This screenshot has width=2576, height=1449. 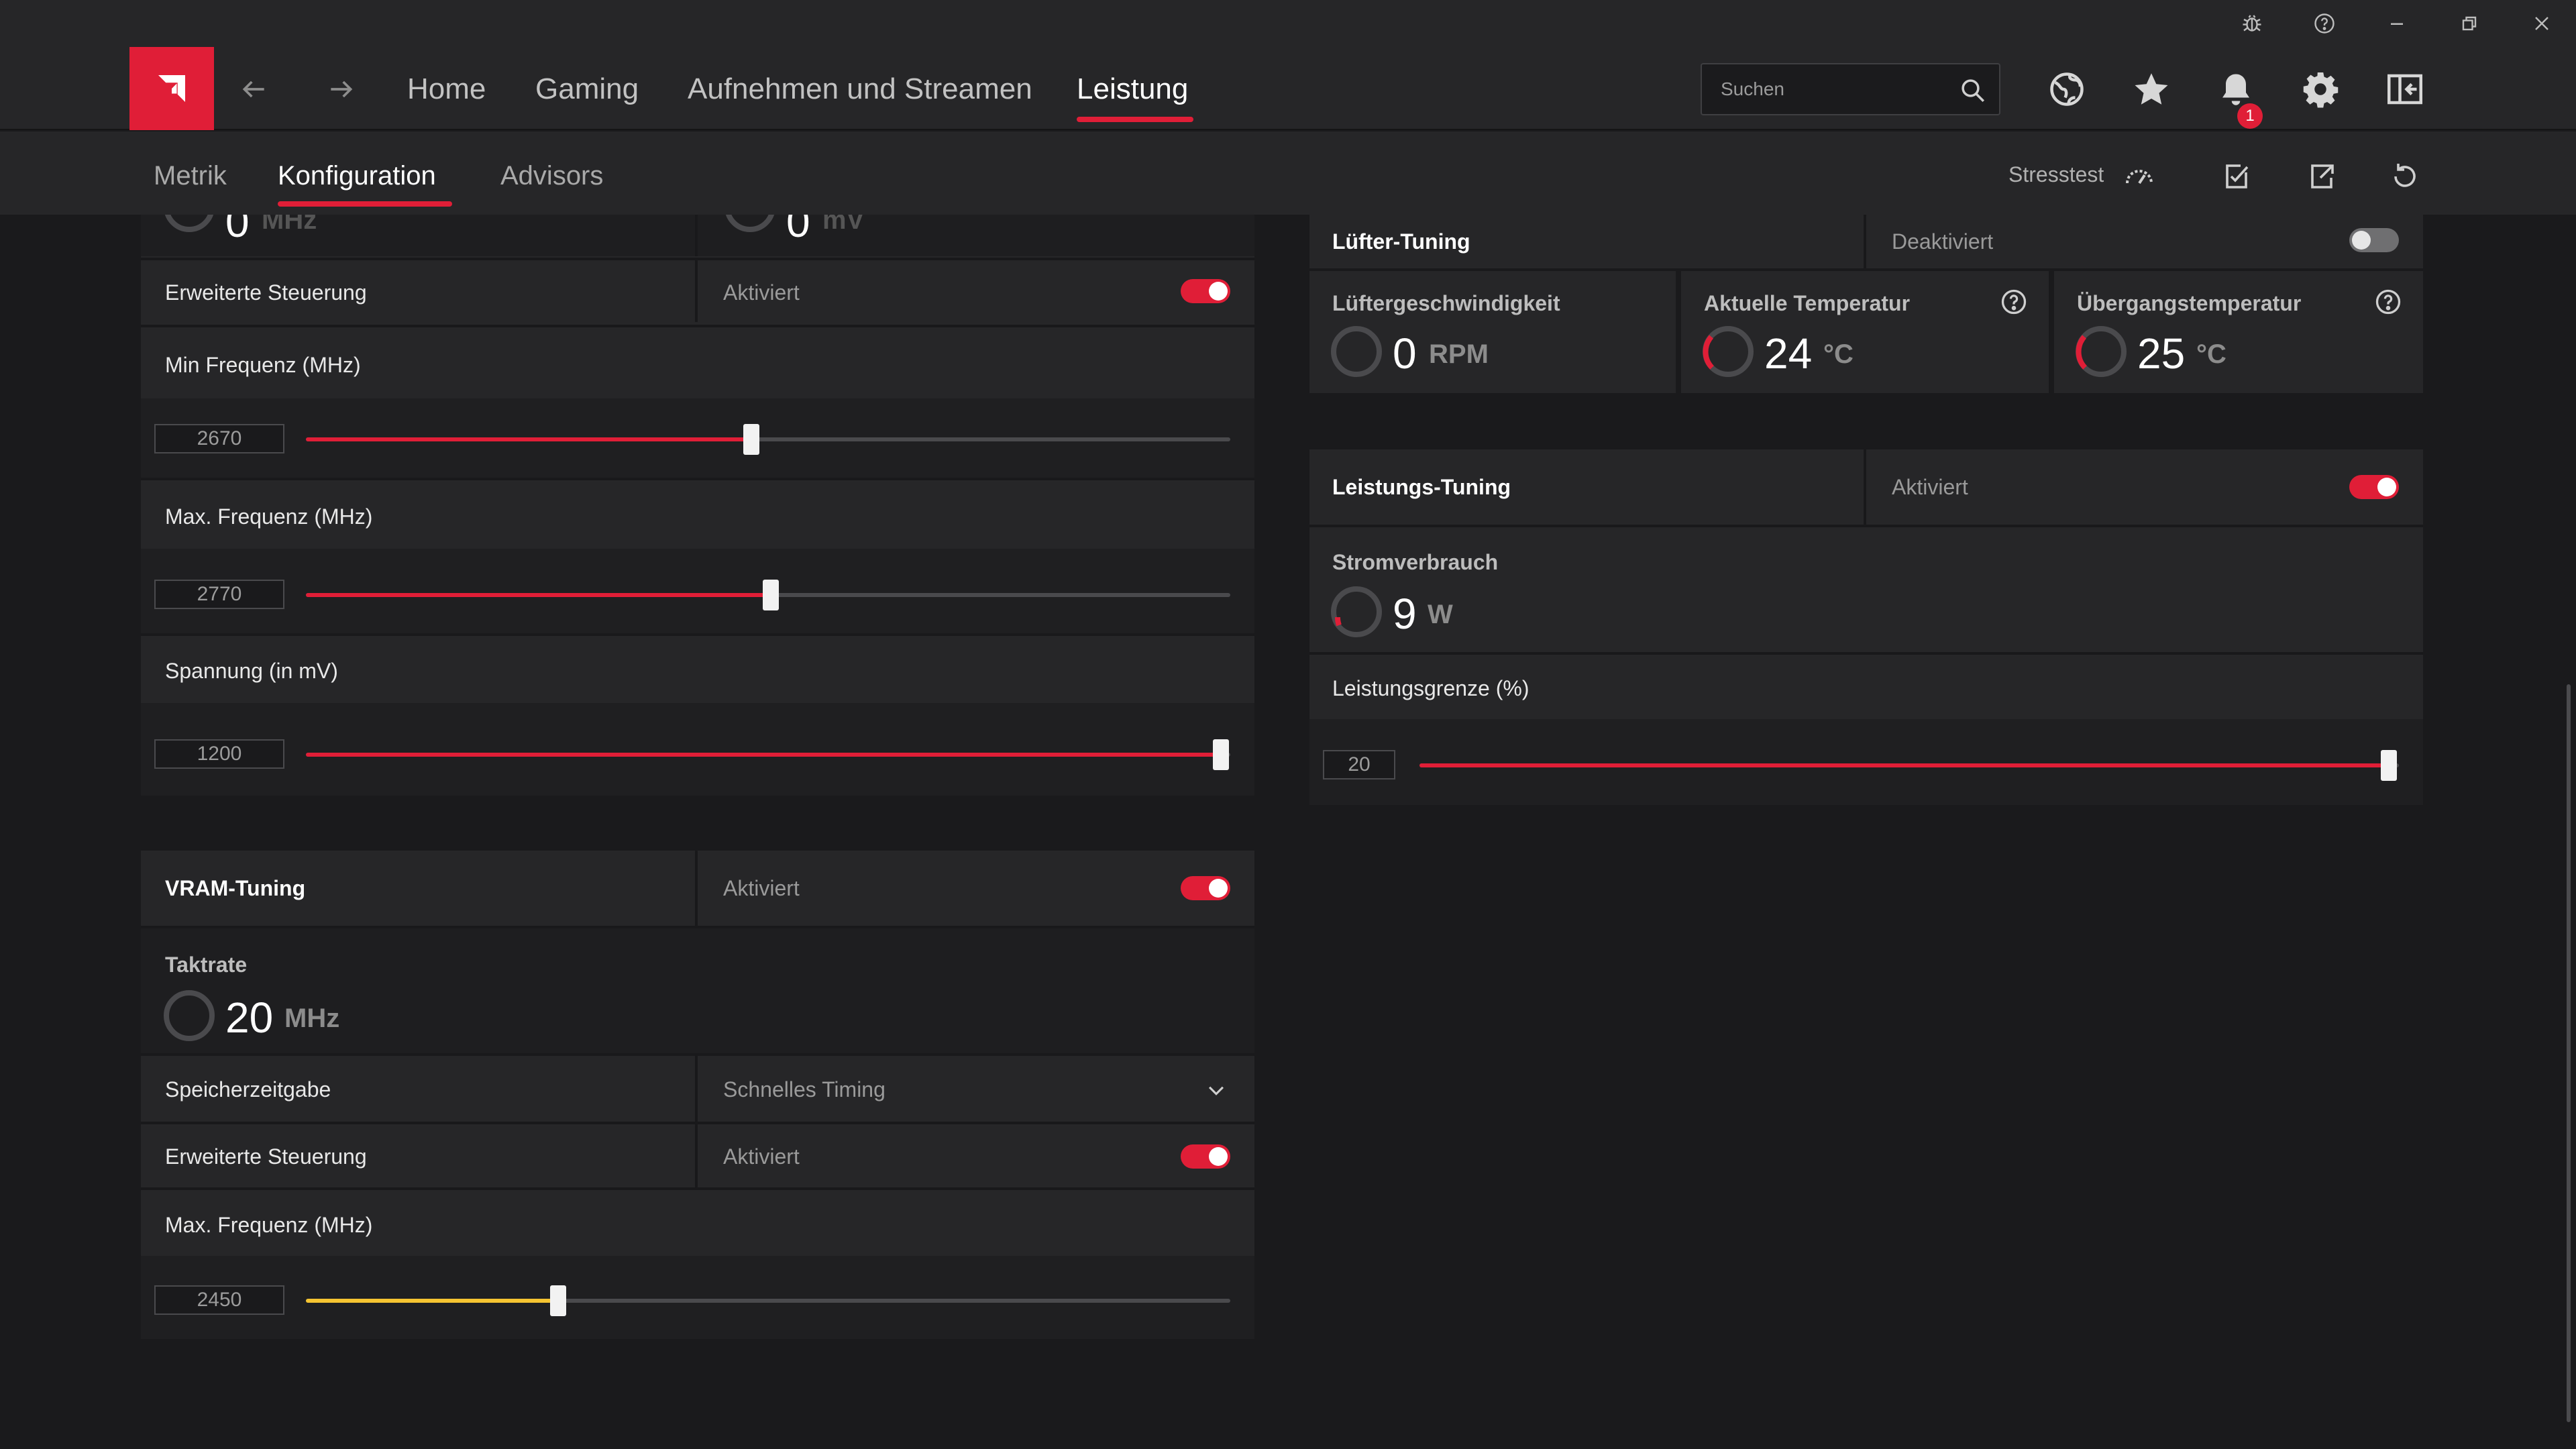 What do you see at coordinates (551, 176) in the screenshot?
I see `tab-advisors: Advisors` at bounding box center [551, 176].